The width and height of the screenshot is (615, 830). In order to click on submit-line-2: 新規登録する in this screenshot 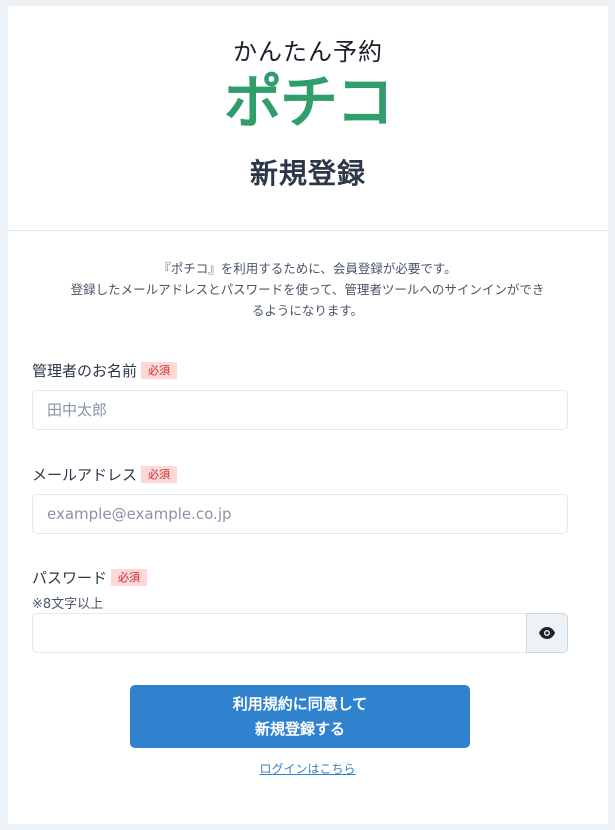, I will do `click(299, 728)`.